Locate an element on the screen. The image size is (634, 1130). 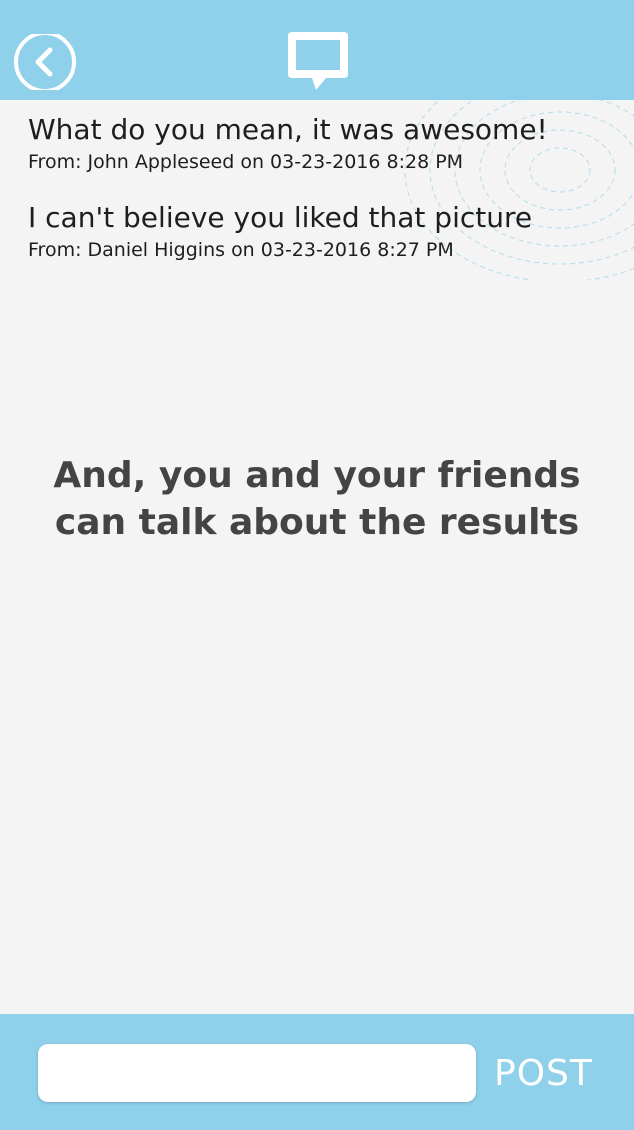
footer-bar: POST is located at coordinates (317, 1072).